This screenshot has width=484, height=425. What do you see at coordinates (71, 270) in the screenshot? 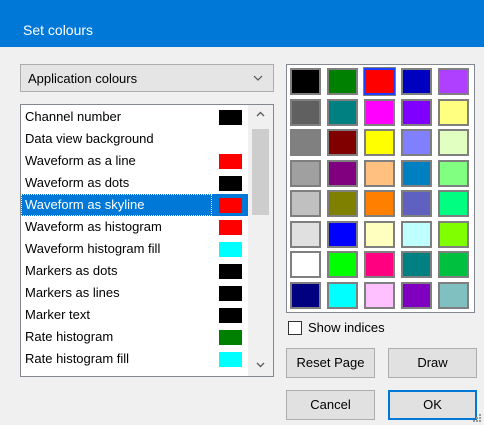
I see `list-item-label: Markers as dots` at bounding box center [71, 270].